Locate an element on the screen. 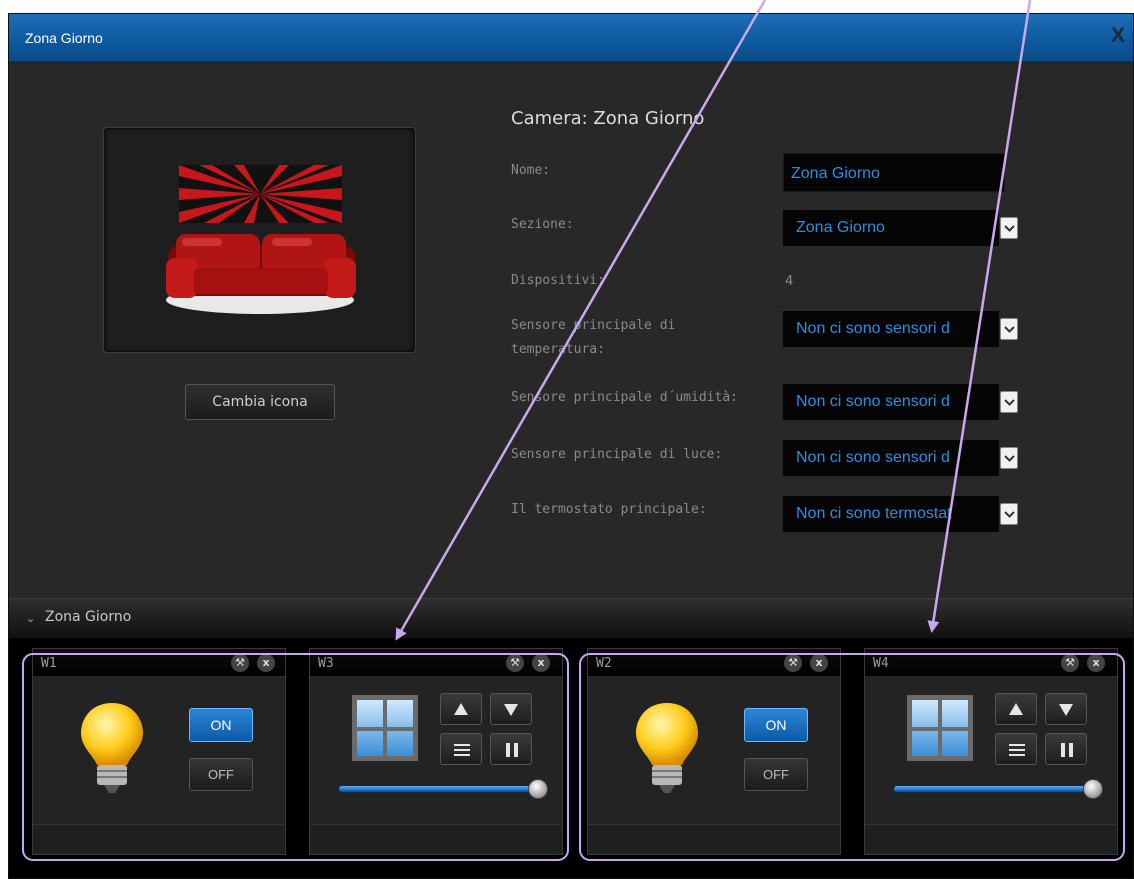 The height and width of the screenshot is (879, 1134). widget-title: W3 is located at coordinates (326, 663).